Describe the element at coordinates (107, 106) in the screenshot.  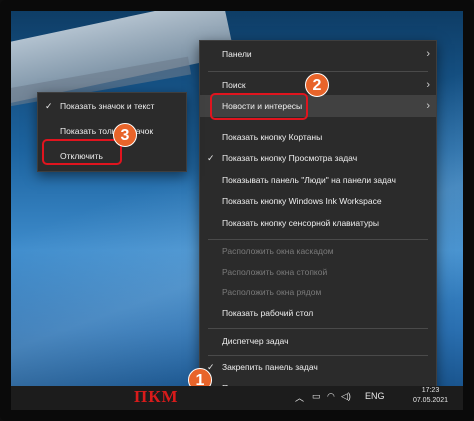
I see `menu-item-label: Показать значок и текст` at that location.